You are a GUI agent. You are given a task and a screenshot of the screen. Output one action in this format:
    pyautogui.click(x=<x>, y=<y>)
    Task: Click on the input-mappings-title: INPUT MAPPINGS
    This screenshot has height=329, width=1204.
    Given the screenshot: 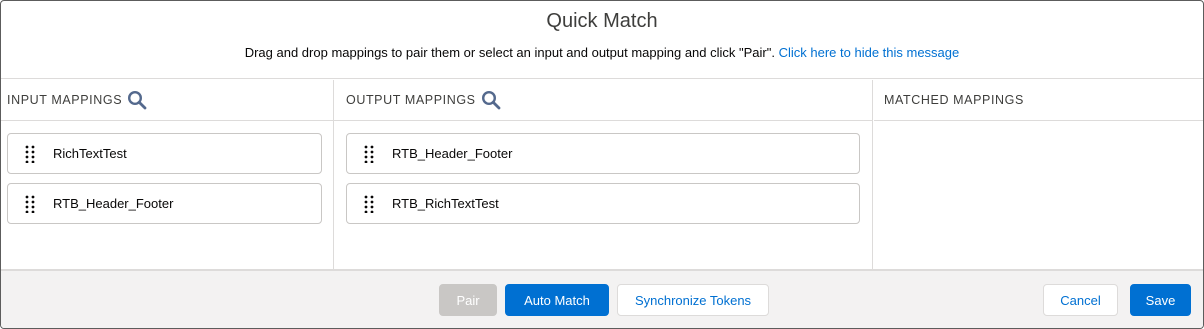 What is the action you would take?
    pyautogui.click(x=65, y=100)
    